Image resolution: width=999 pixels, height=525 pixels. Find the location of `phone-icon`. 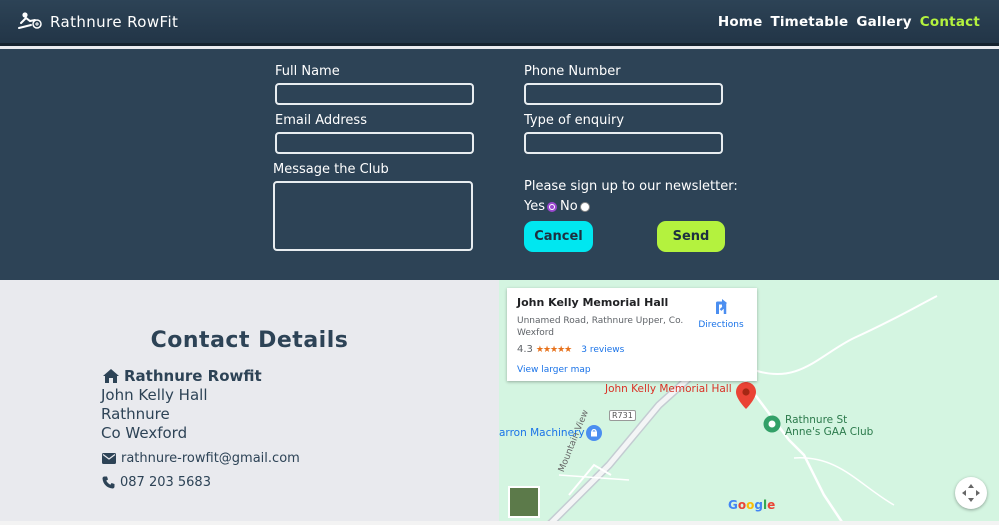

phone-icon is located at coordinates (108, 482).